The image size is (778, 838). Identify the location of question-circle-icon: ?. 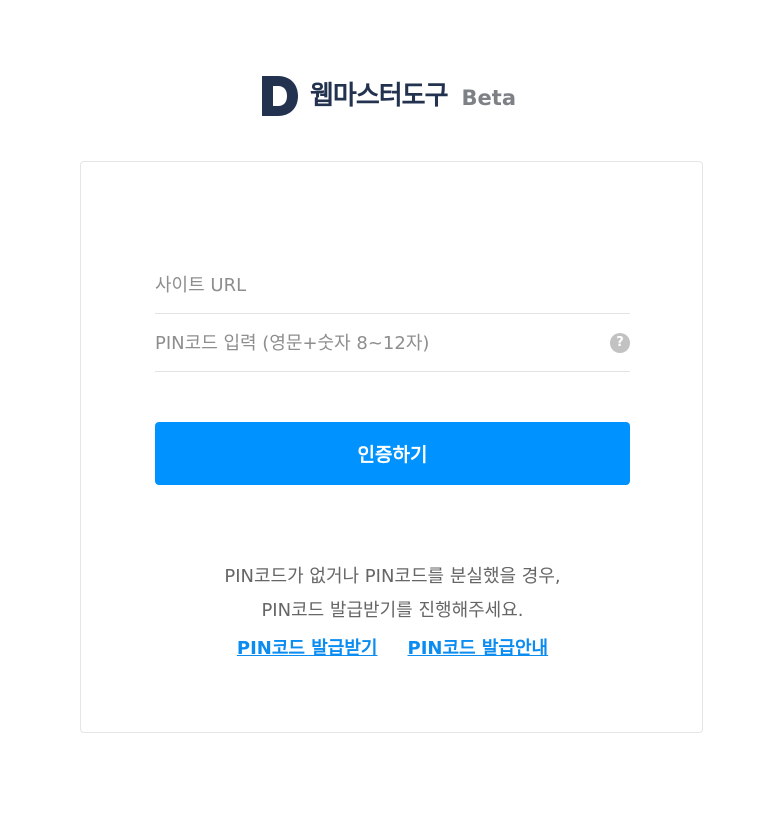
(620, 343).